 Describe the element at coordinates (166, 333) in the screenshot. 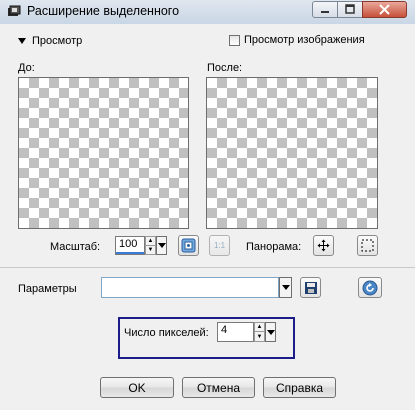

I see `pixel-count-label: Число пикселей:` at that location.